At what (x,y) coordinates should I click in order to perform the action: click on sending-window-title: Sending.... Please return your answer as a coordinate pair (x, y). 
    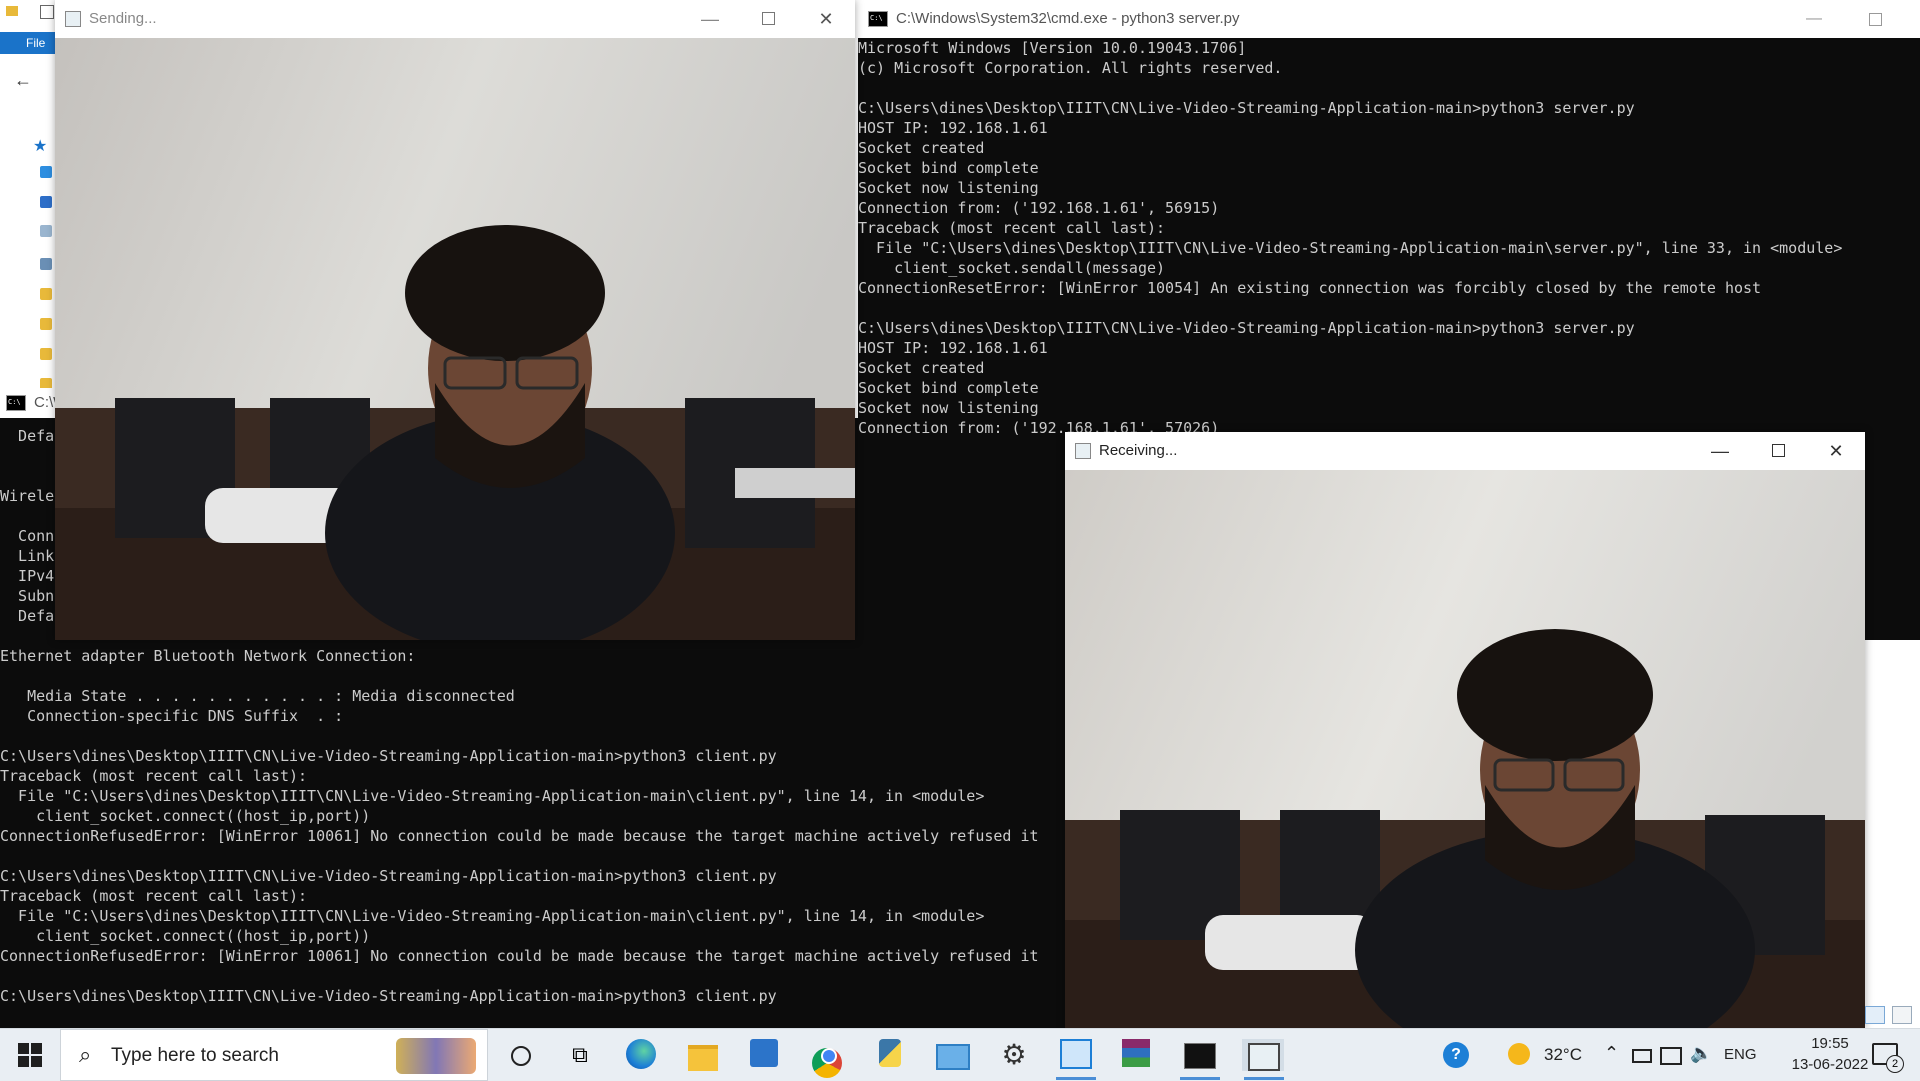
    Looking at the image, I should click on (123, 18).